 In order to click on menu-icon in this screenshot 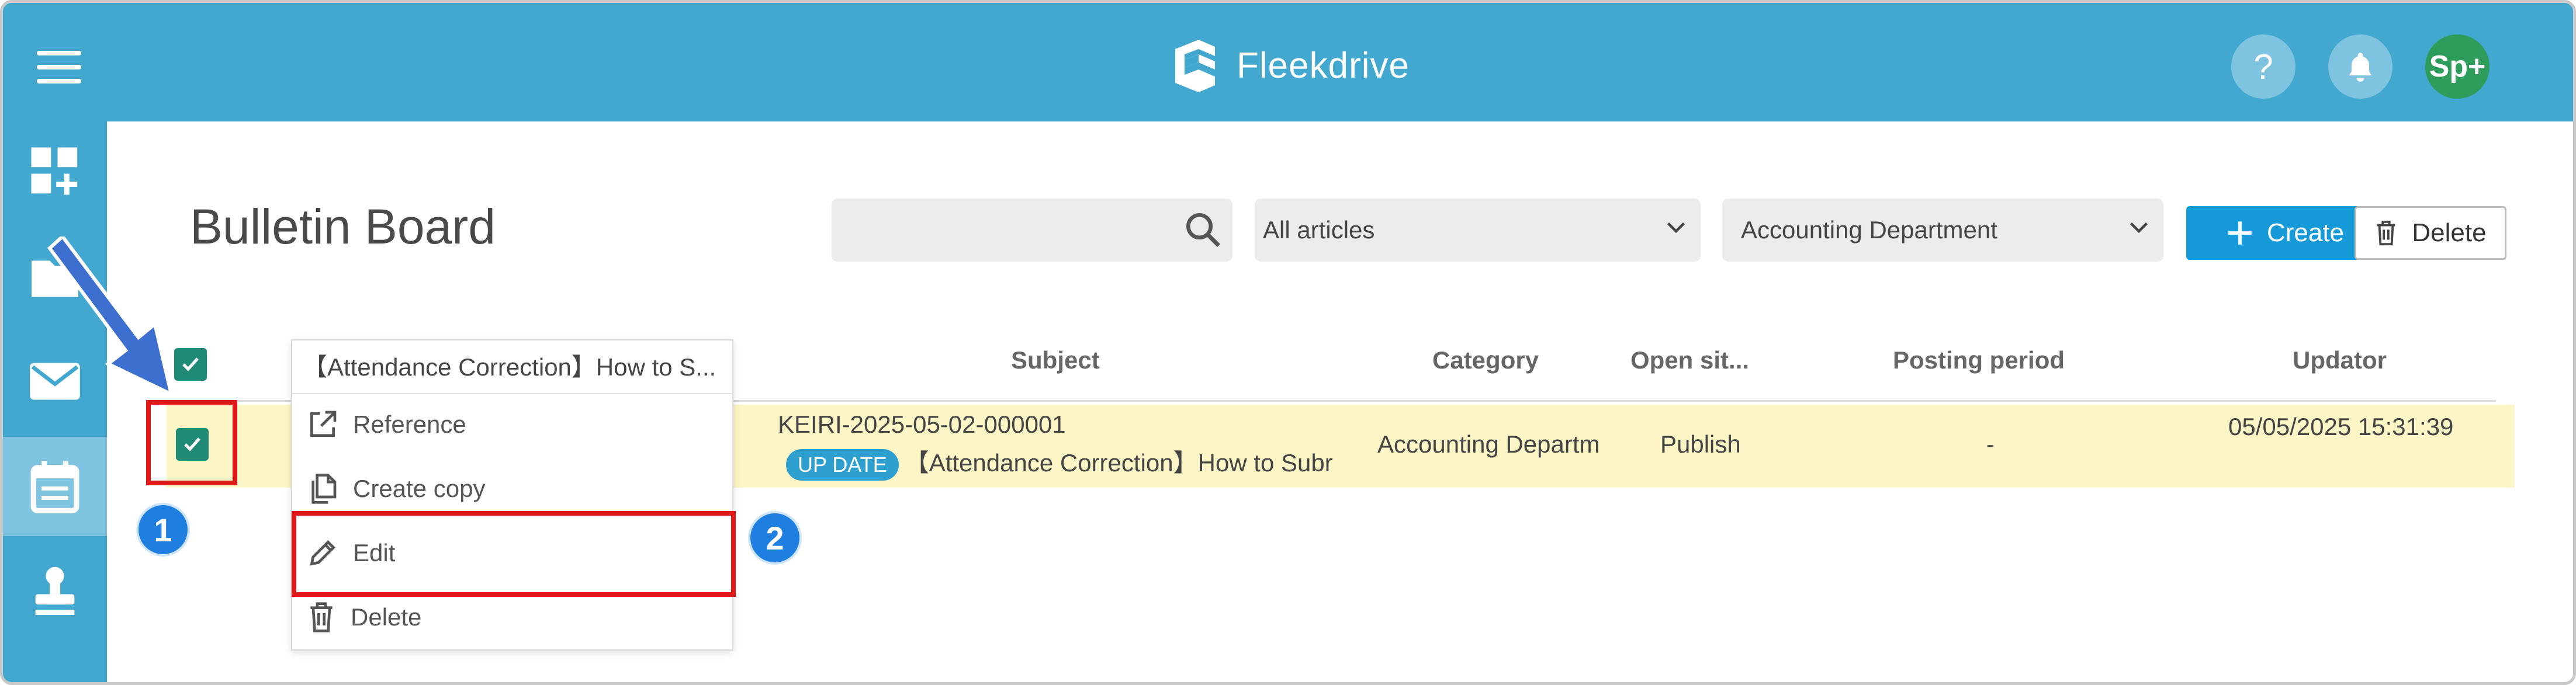, I will do `click(59, 67)`.